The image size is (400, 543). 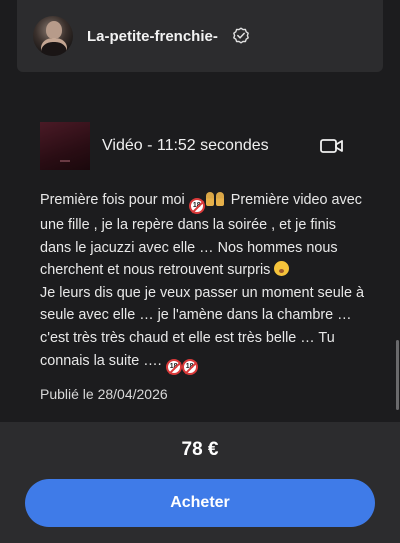 I want to click on media-duration-label: Vidéo - 11:52 secondes, so click(x=185, y=145).